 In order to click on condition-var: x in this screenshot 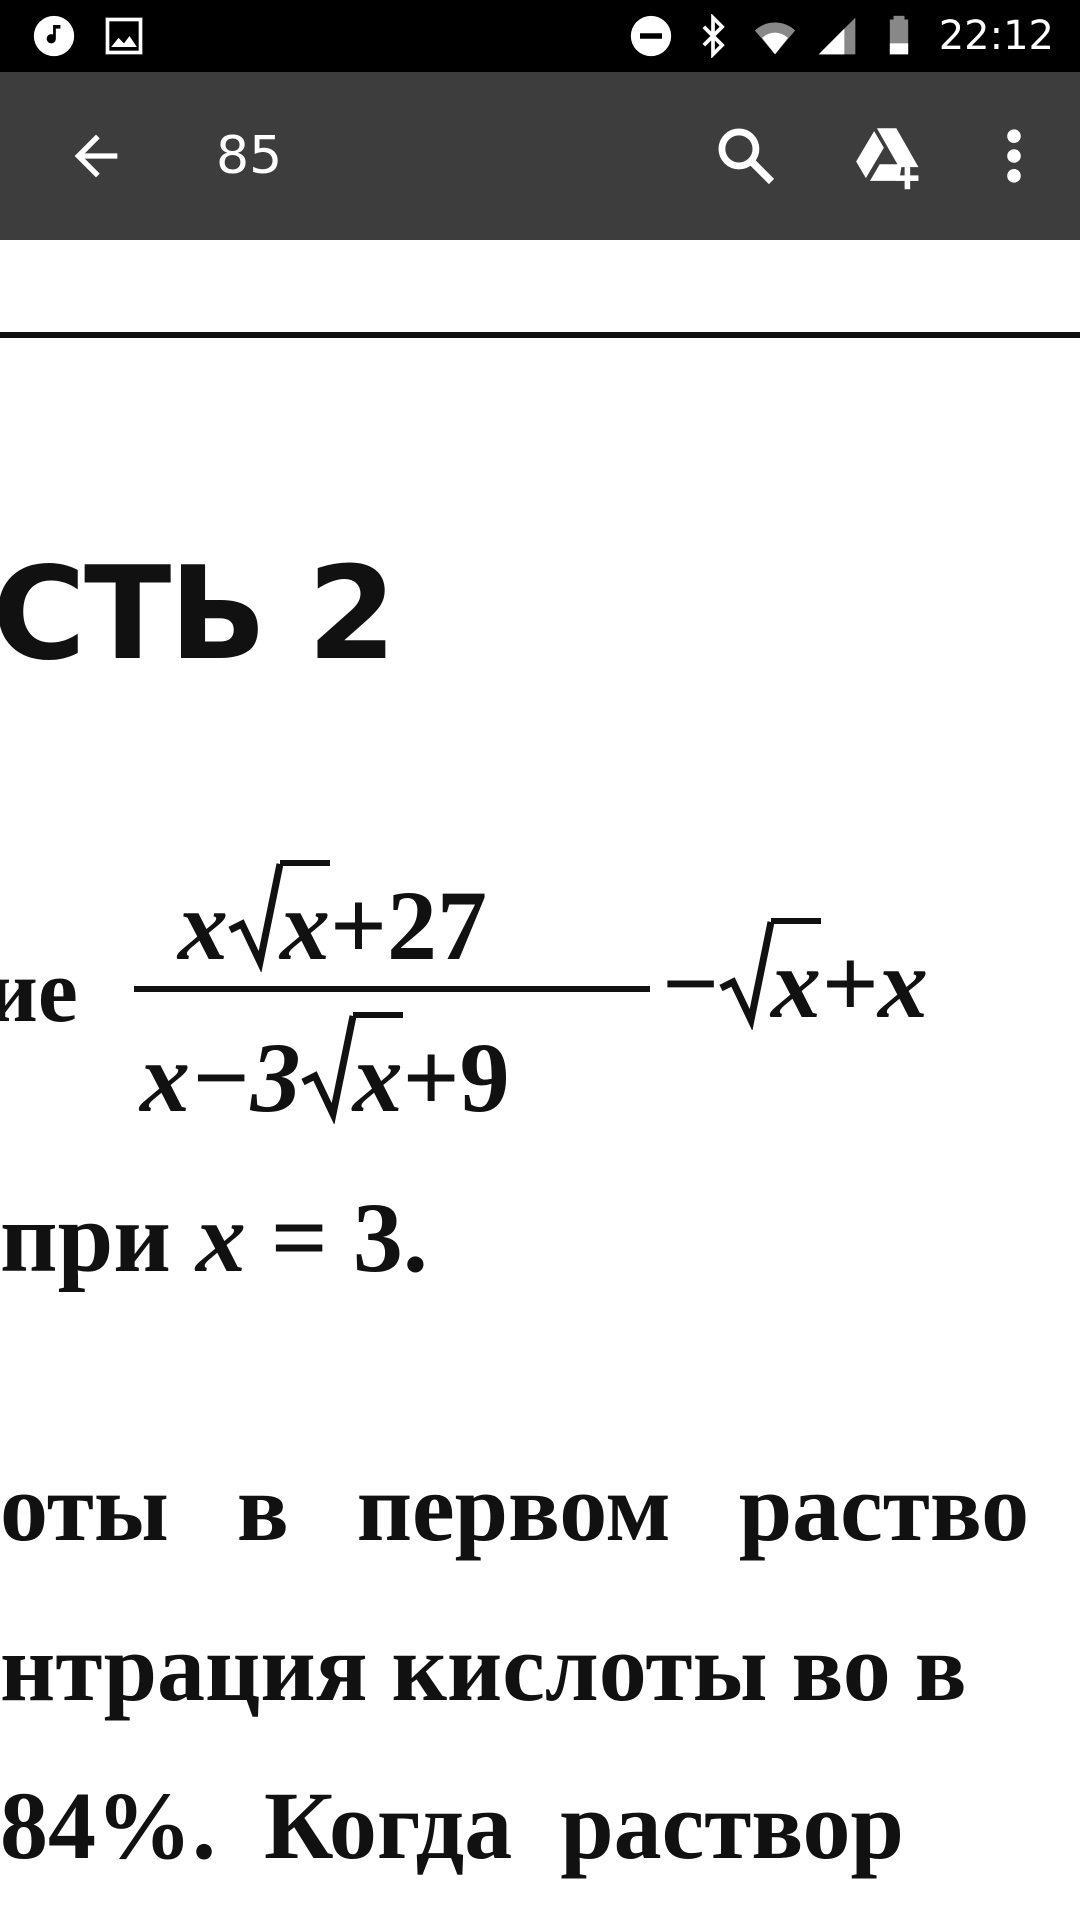, I will do `click(220, 1237)`.